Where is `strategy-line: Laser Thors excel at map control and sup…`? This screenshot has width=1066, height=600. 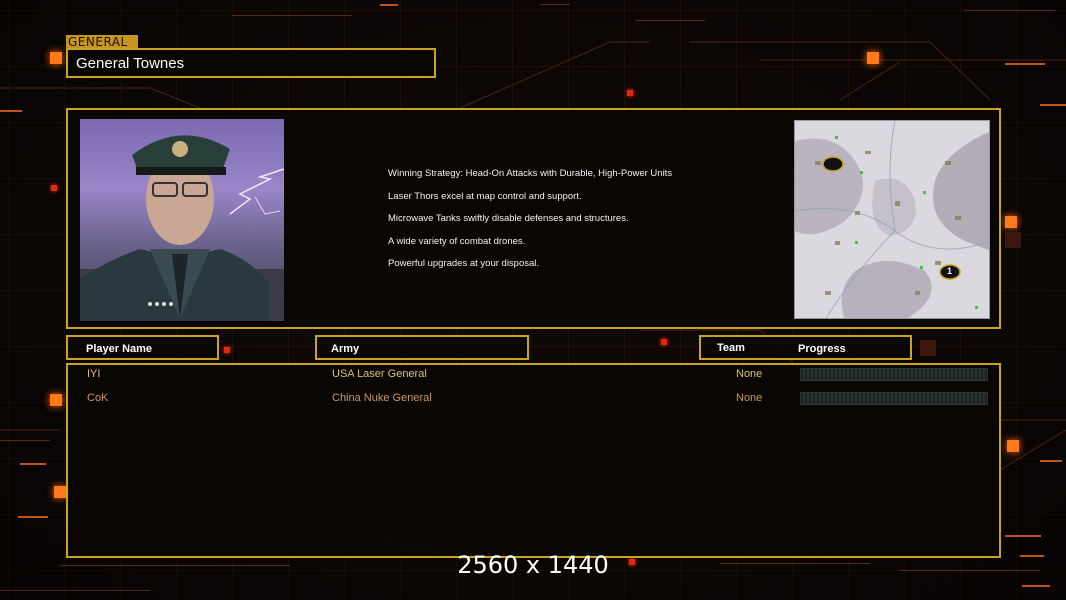
strategy-line: Laser Thors excel at map control and sup… is located at coordinates (485, 196).